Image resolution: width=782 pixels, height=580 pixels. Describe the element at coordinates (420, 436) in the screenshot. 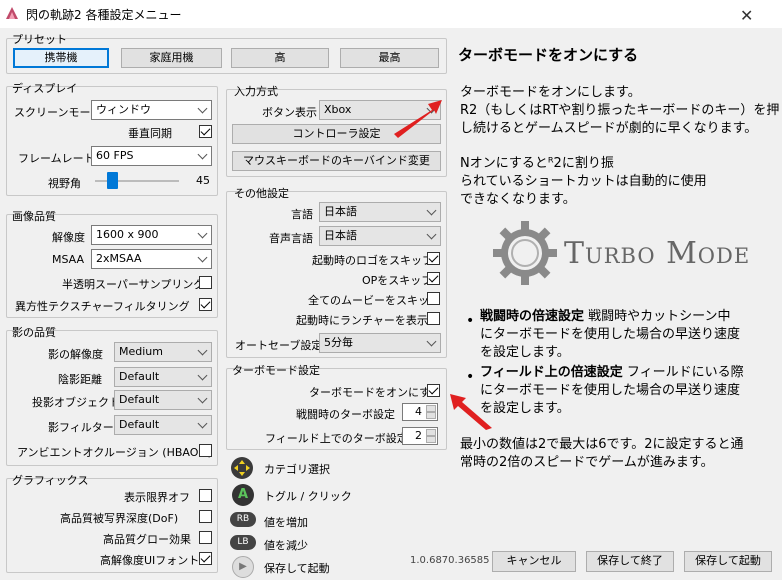

I see `field-turbo-stepper: 2` at that location.